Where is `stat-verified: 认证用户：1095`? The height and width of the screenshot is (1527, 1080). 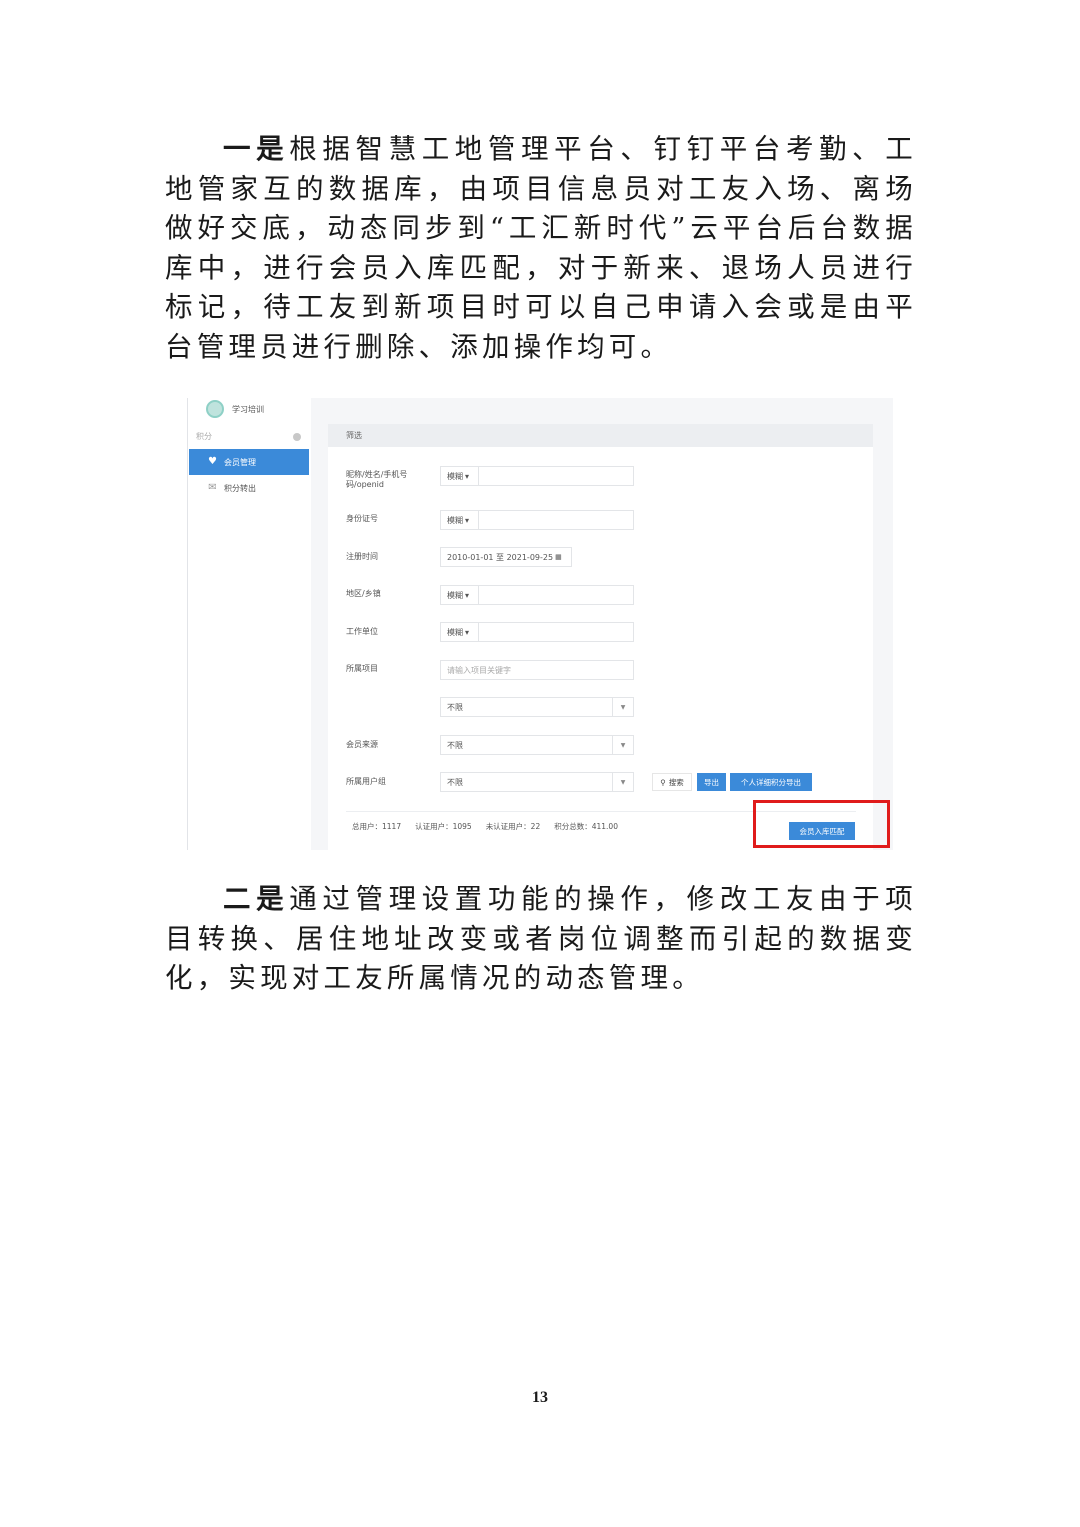
stat-verified: 认证用户：1095 is located at coordinates (443, 826).